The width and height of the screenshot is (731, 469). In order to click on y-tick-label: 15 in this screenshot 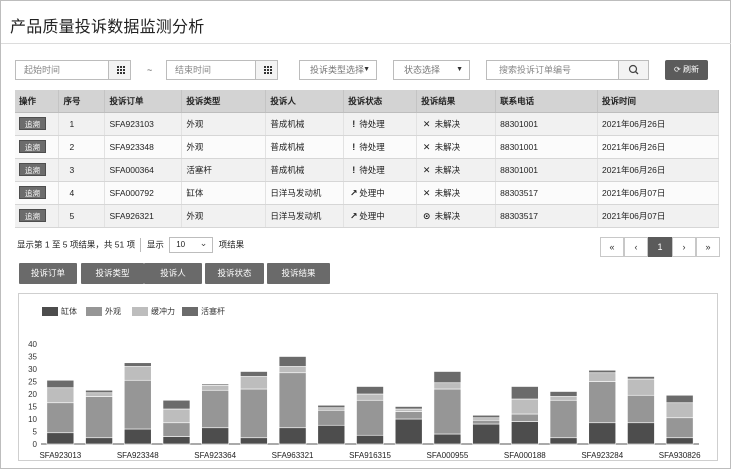, I will do `click(32, 407)`.